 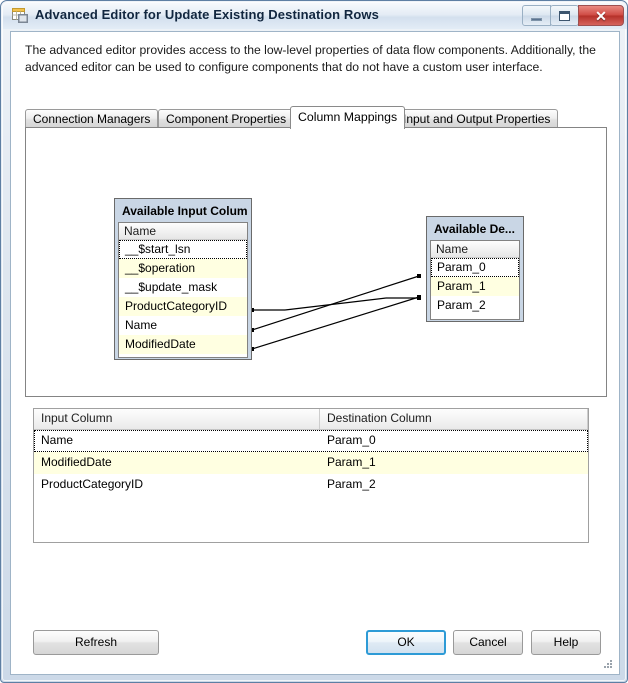 I want to click on input-column-row: __$start_lsn, so click(x=183, y=249).